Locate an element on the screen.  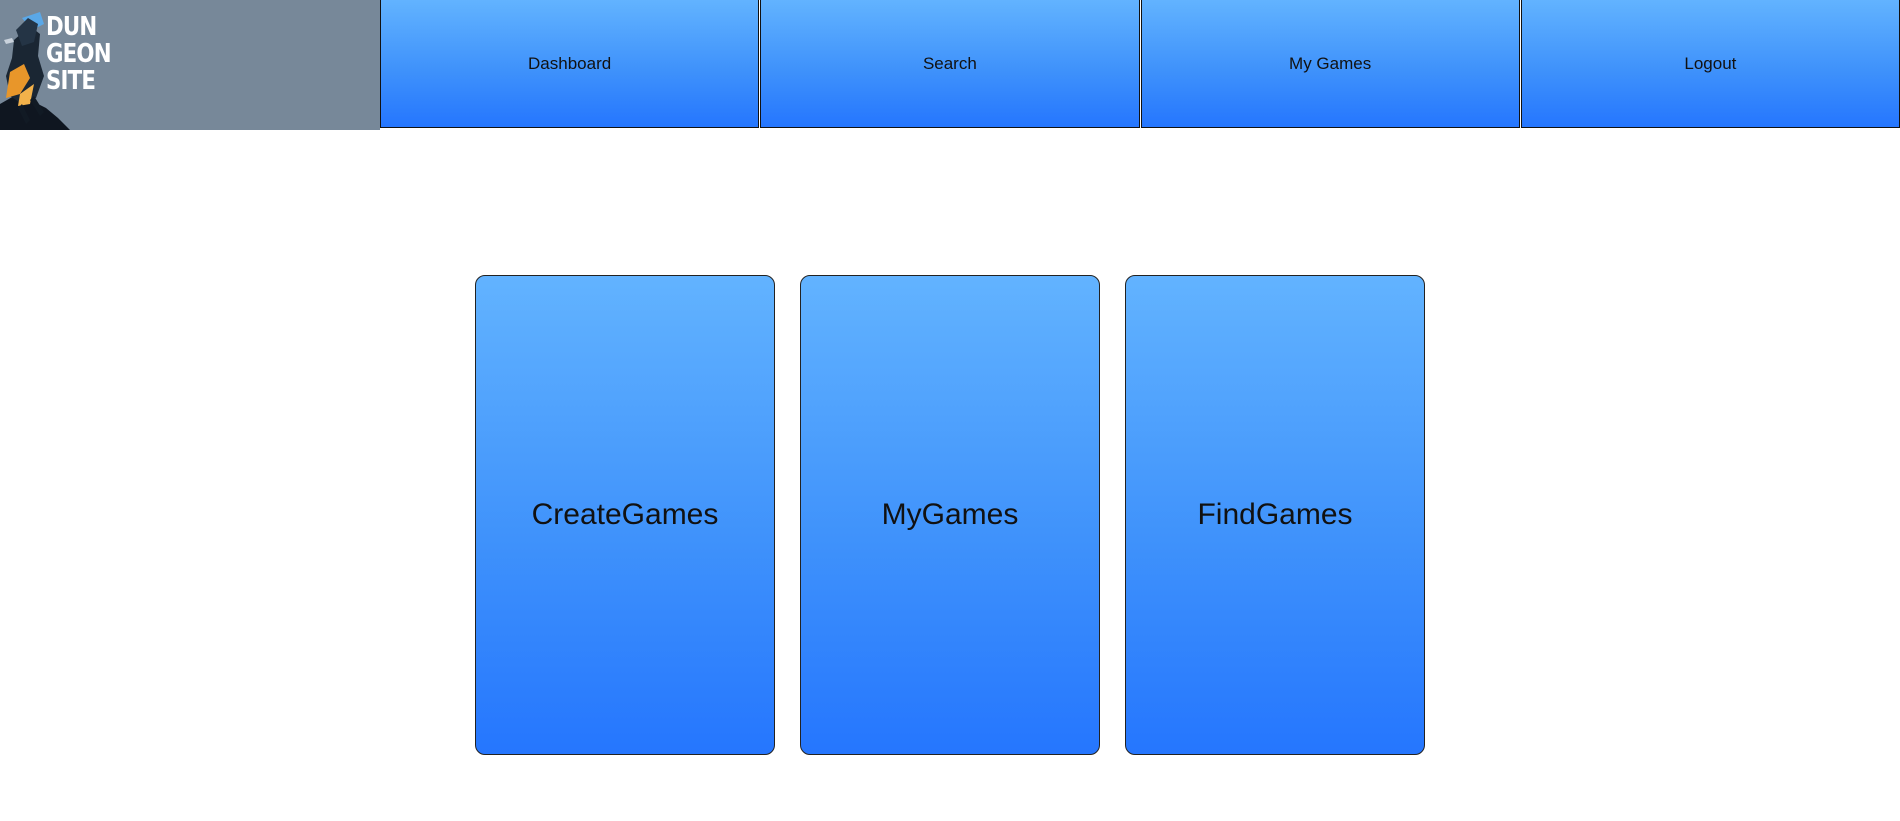
create-games-card: CreateGames is located at coordinates (625, 515).